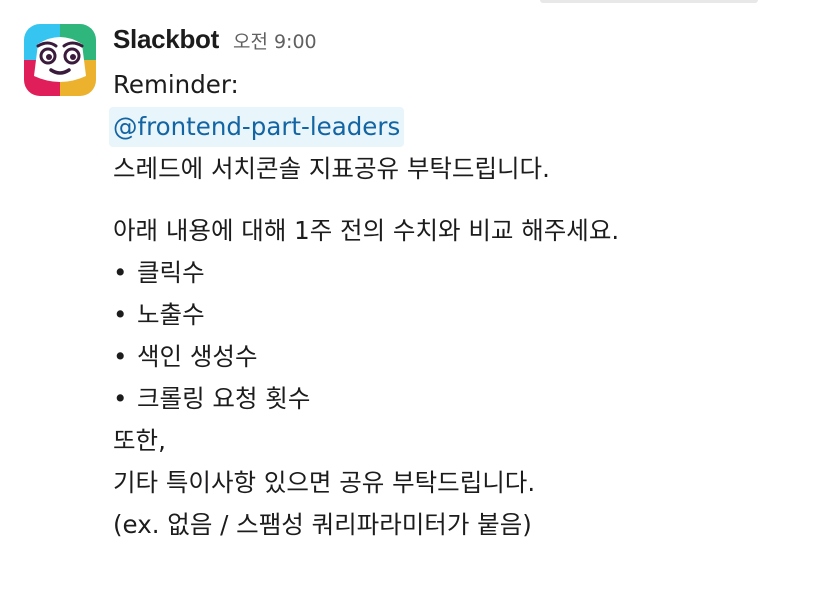 This screenshot has height=590, width=838. What do you see at coordinates (139, 440) in the screenshot?
I see `closing-line: 또한,` at bounding box center [139, 440].